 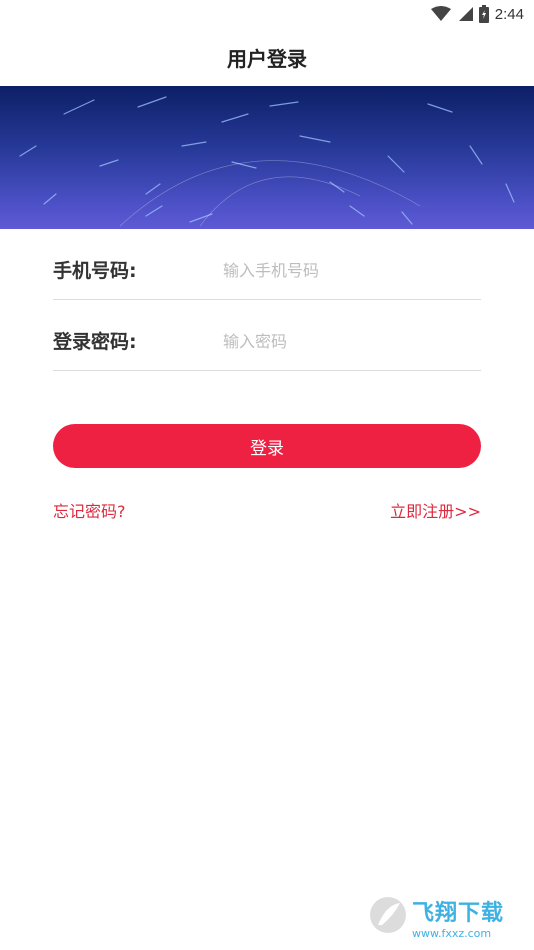 I want to click on page-title: 用户登录, so click(x=267, y=58).